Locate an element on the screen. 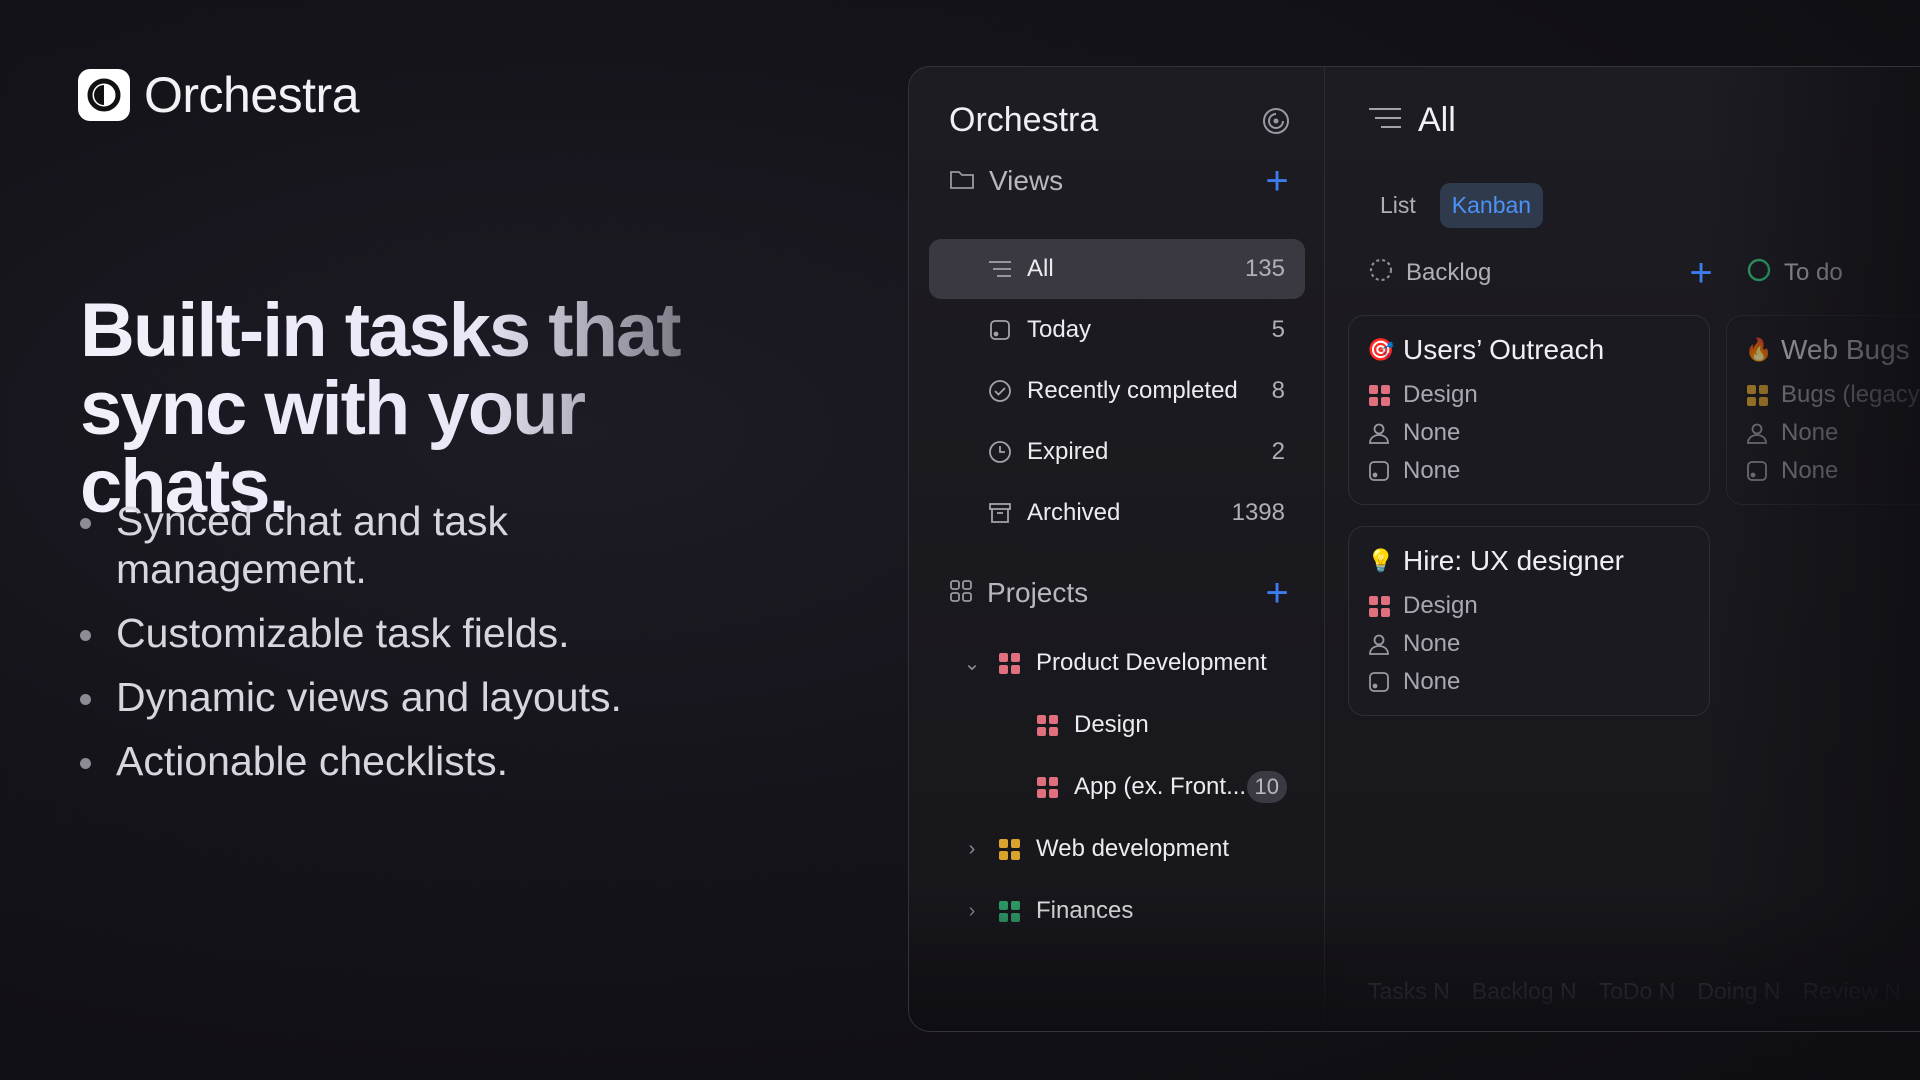 This screenshot has height=1080, width=1920. backlog-status-icon is located at coordinates (1381, 272).